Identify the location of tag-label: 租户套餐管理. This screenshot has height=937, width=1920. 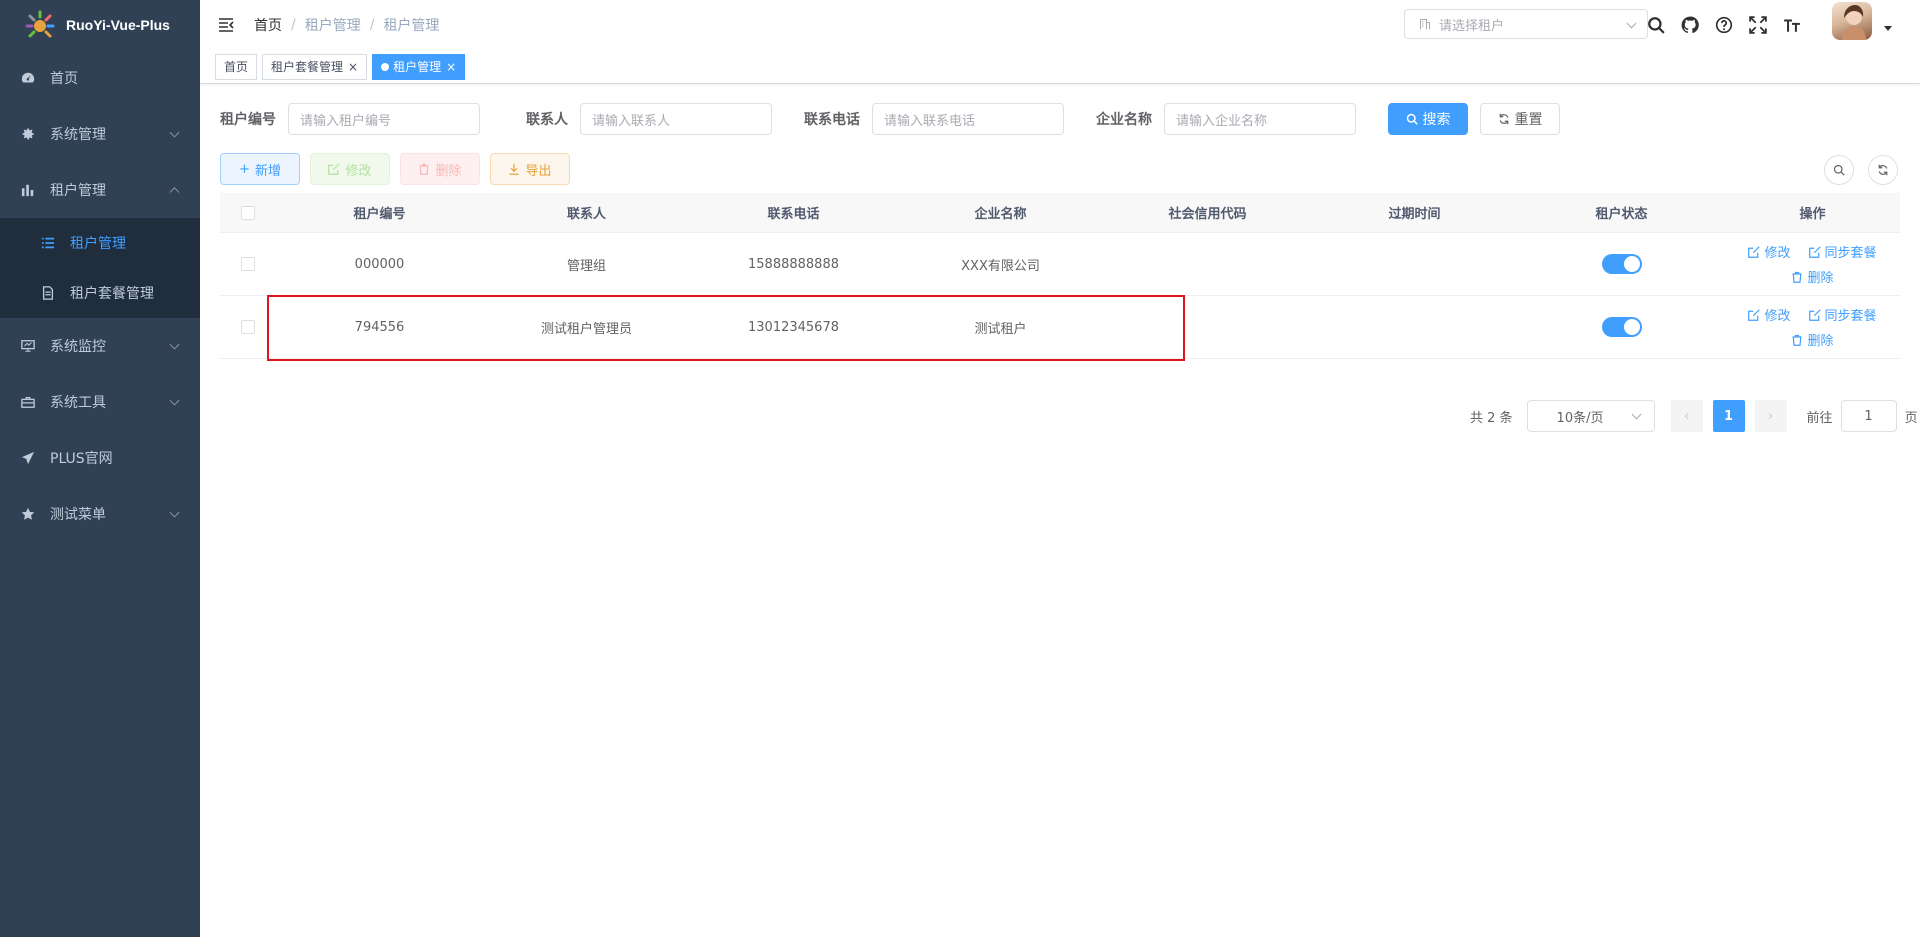
(307, 67).